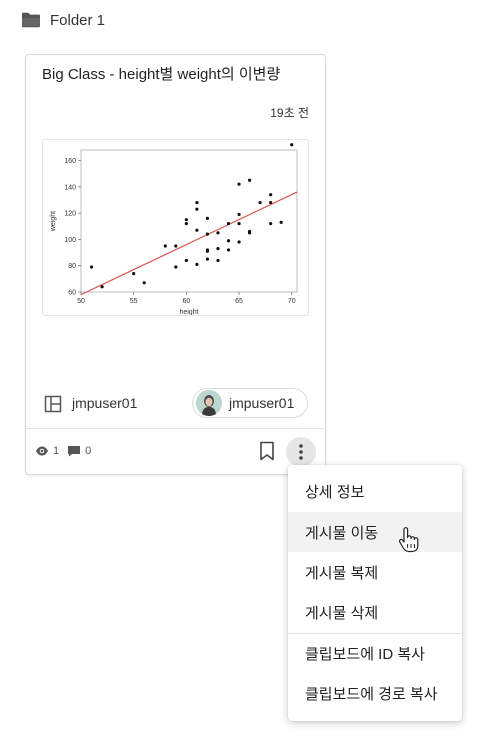 The image size is (478, 741). I want to click on y-axis-label: weight, so click(53, 221).